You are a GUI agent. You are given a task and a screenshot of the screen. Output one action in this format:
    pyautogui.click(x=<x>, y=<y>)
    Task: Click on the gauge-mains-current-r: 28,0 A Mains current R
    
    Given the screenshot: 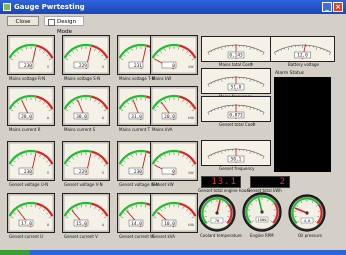 What is the action you would take?
    pyautogui.click(x=31, y=109)
    